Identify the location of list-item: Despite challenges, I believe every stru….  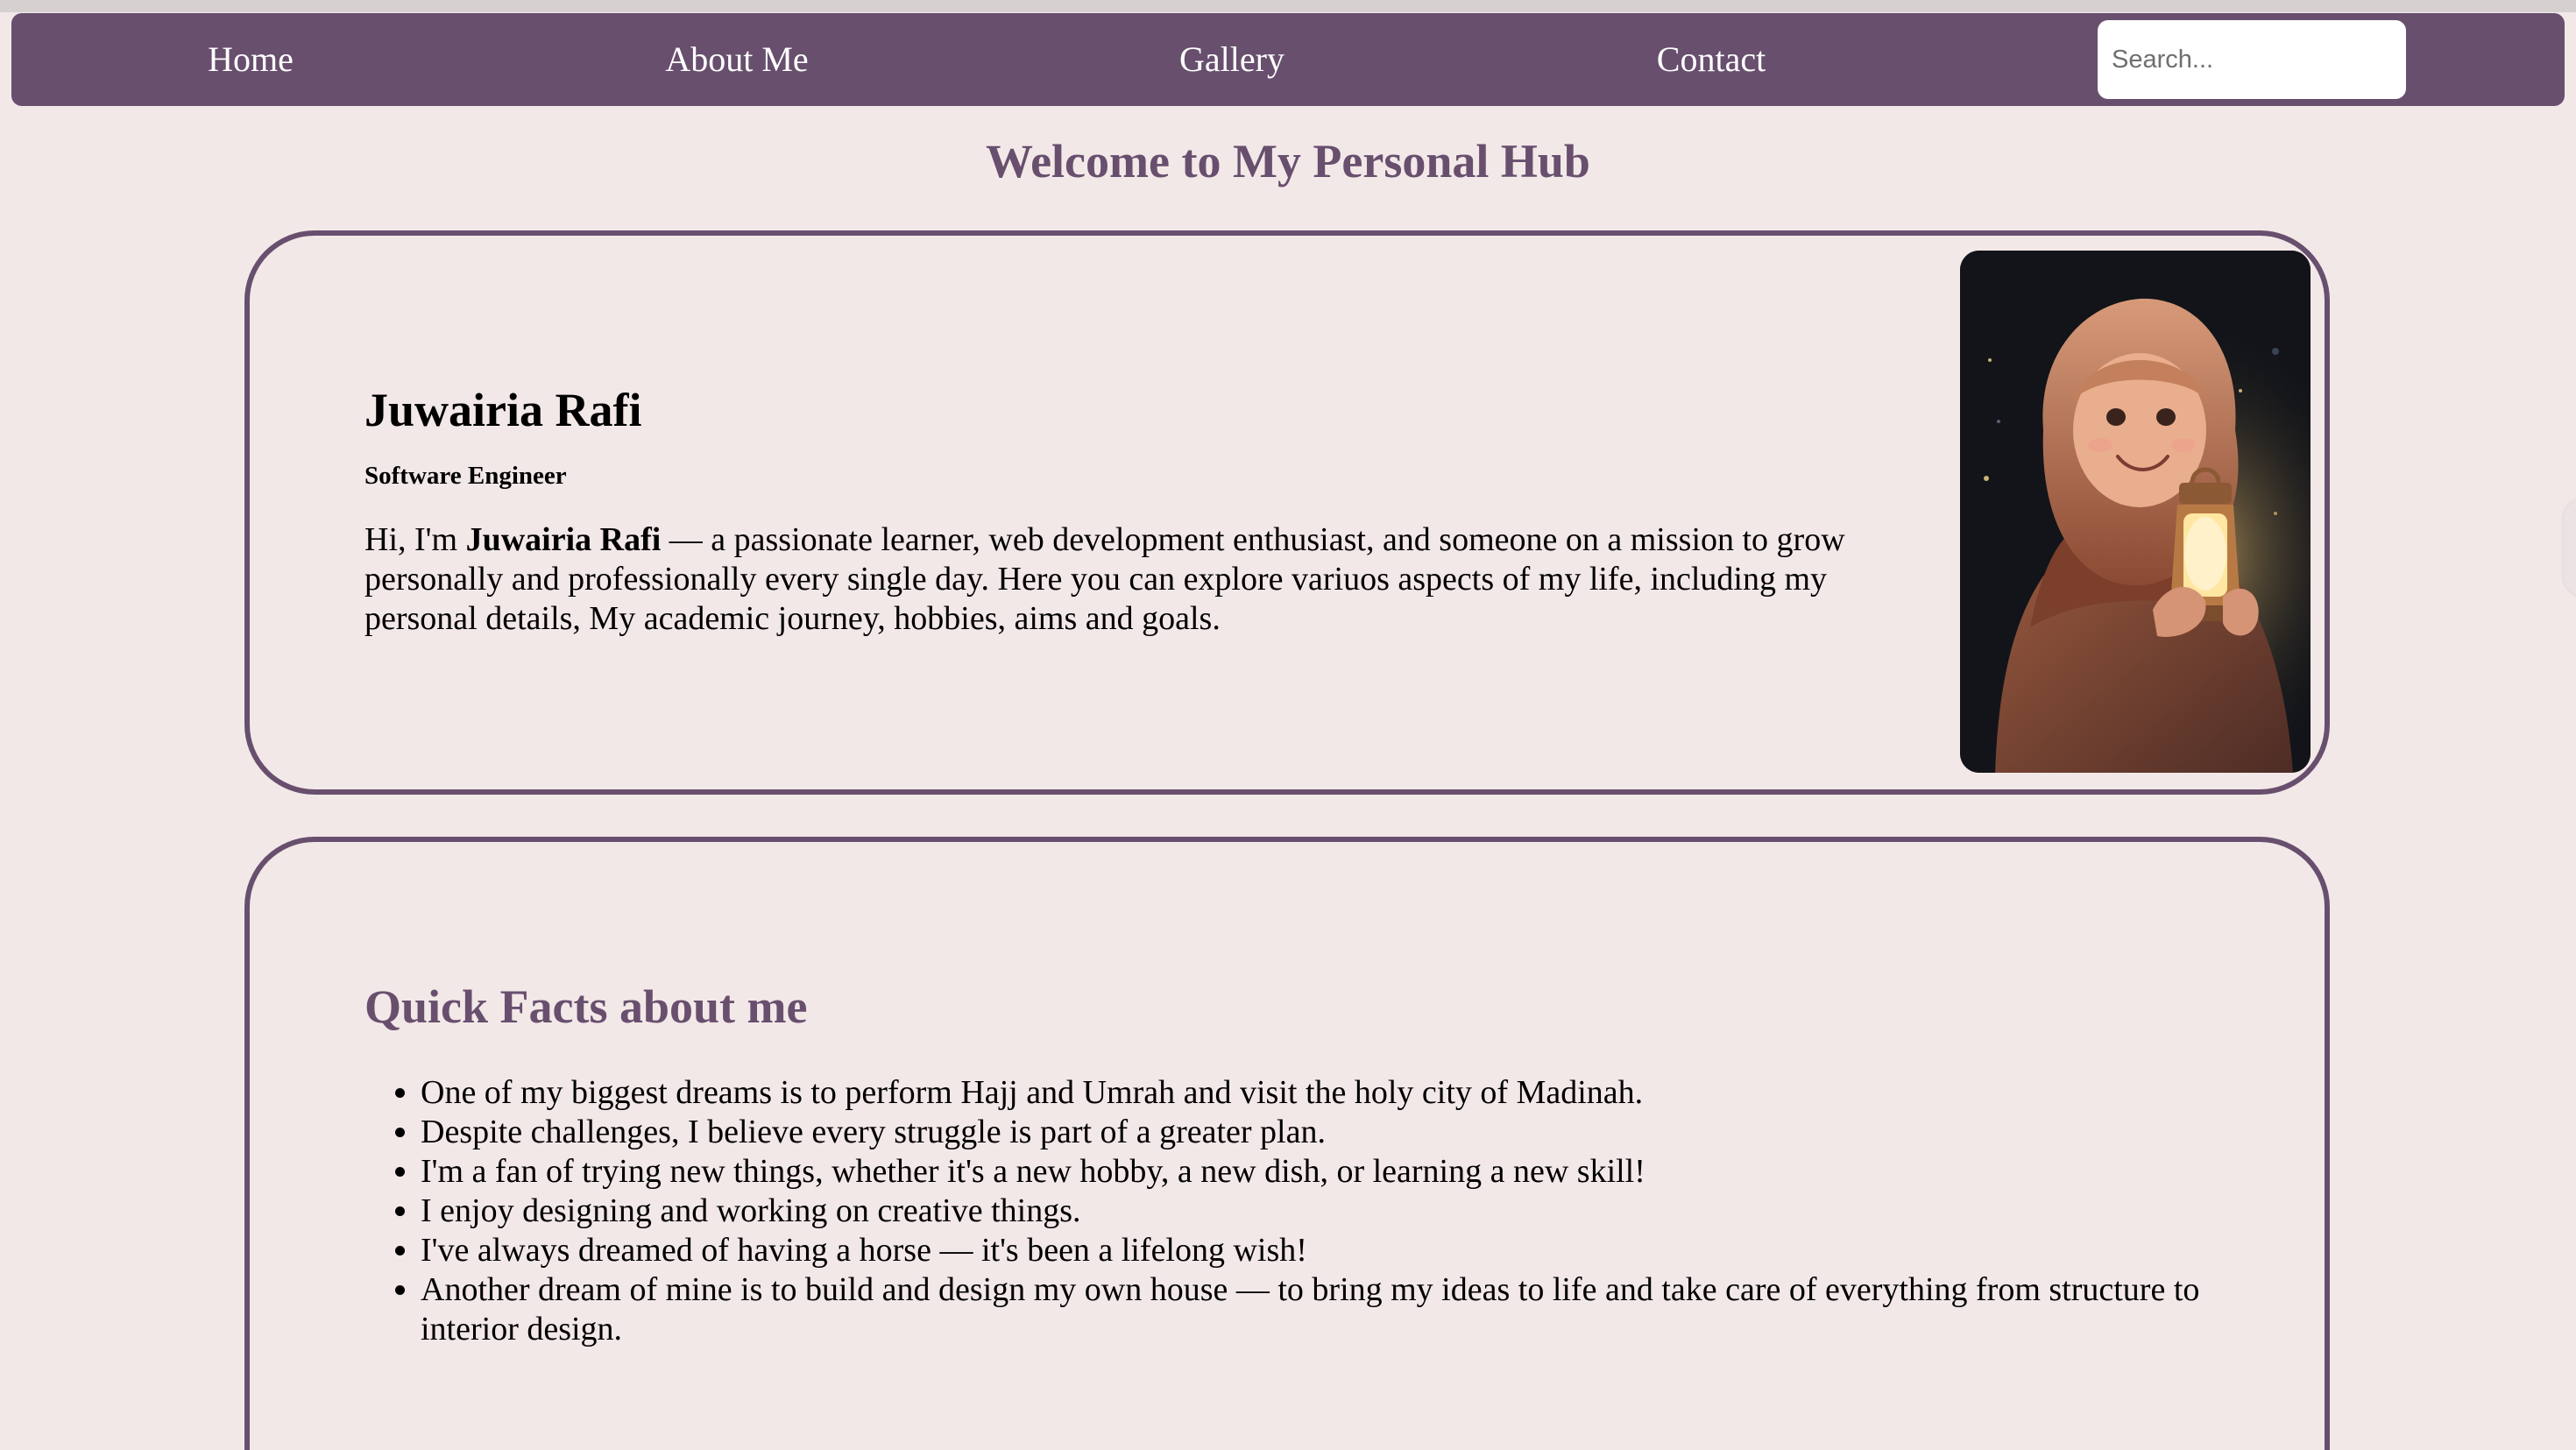
(1341, 1132).